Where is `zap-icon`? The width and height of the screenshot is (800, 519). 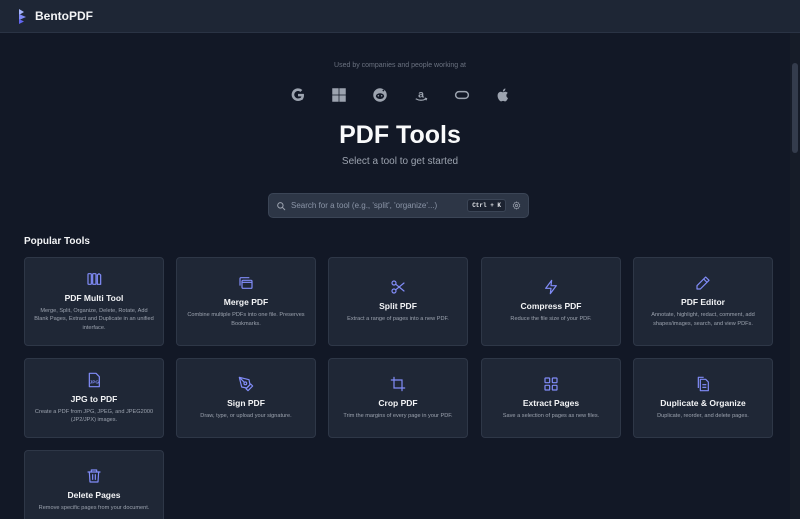
zap-icon is located at coordinates (551, 287).